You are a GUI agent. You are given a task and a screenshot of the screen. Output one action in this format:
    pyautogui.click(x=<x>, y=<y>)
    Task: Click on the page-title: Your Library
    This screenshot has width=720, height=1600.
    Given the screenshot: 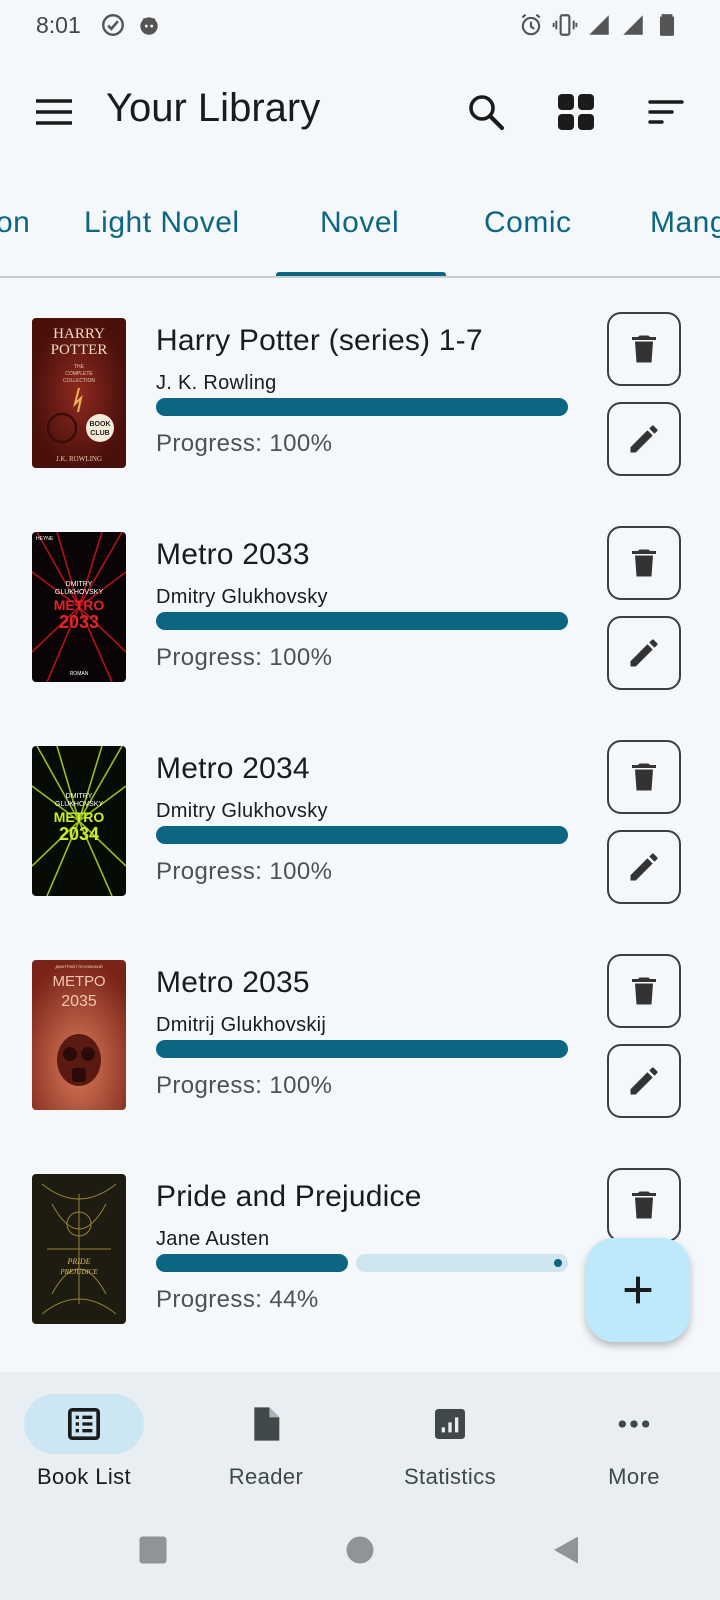 What is the action you would take?
    pyautogui.click(x=213, y=108)
    